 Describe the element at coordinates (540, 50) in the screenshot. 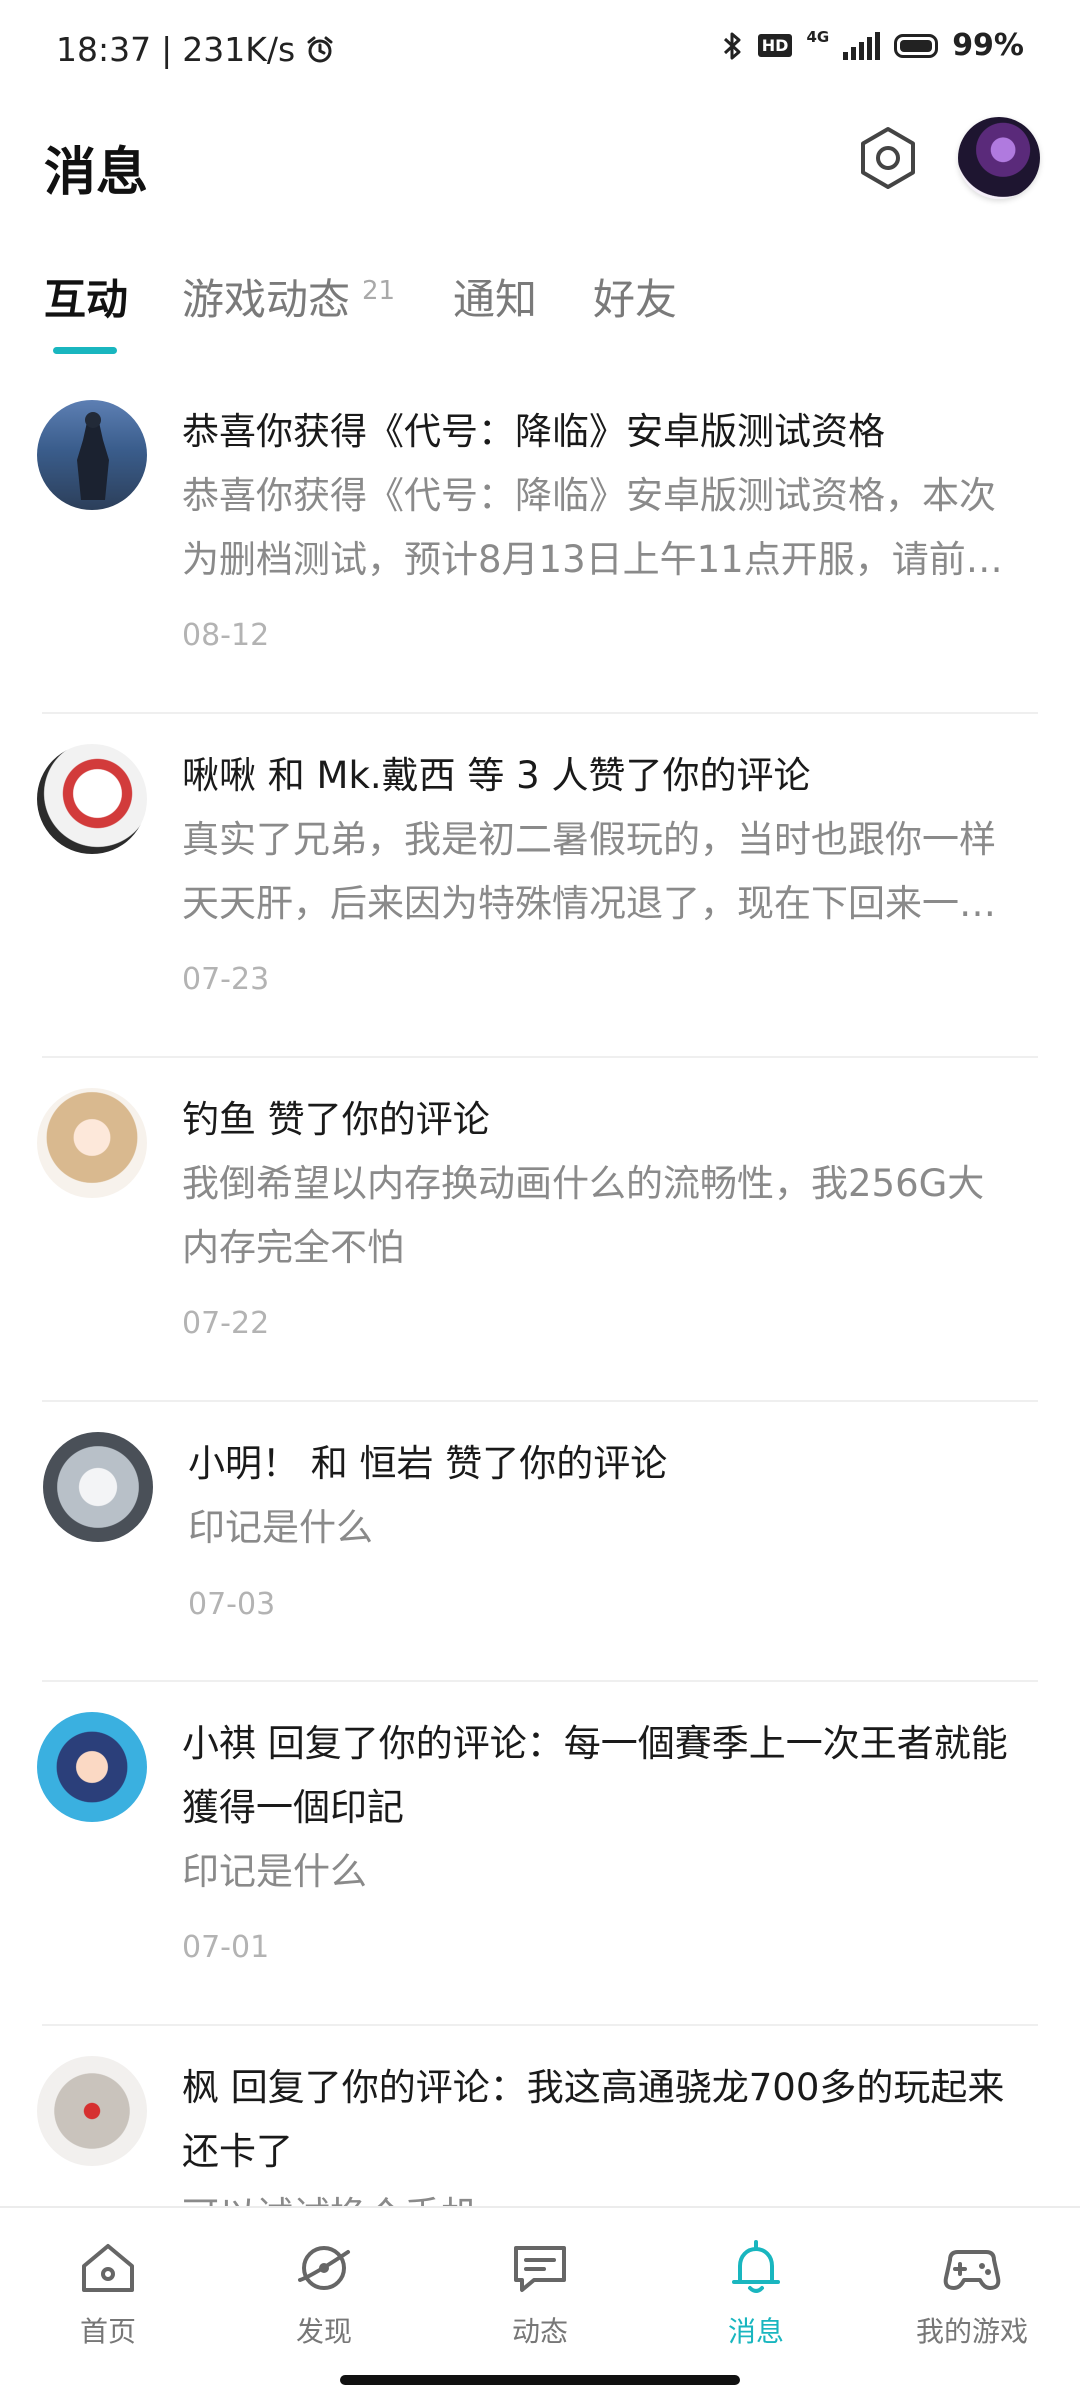

I see `status-bar: 18:37 | 231K/s HD 4G 99%` at that location.